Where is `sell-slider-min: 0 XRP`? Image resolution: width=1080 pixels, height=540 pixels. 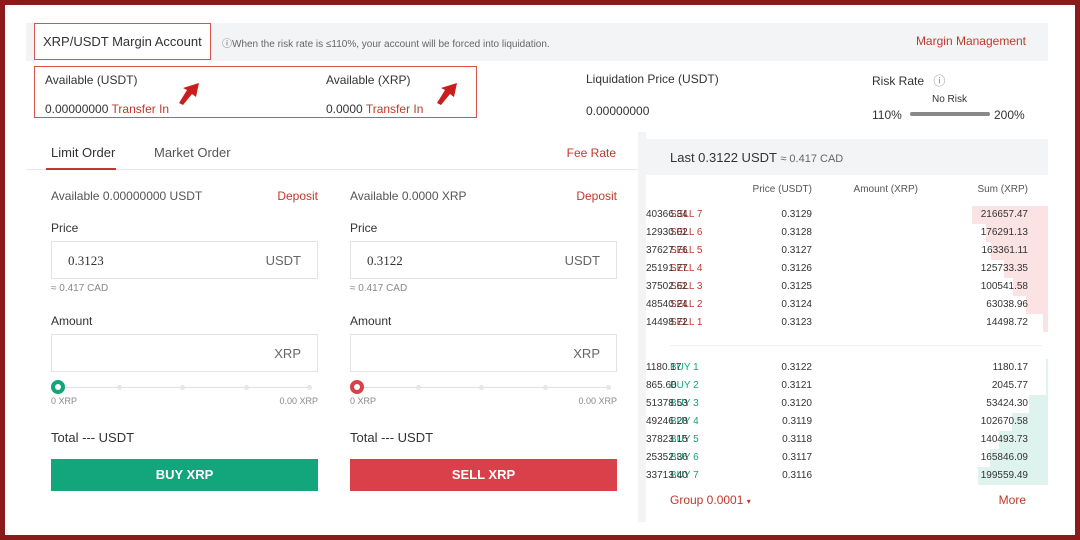 sell-slider-min: 0 XRP is located at coordinates (363, 401).